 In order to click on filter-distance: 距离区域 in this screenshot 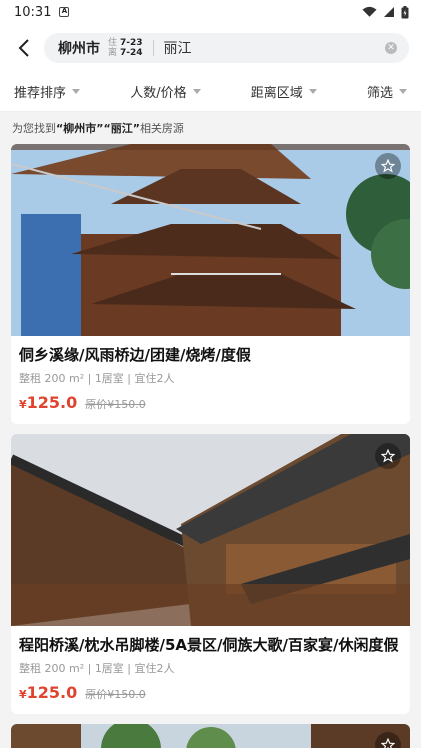, I will do `click(284, 91)`.